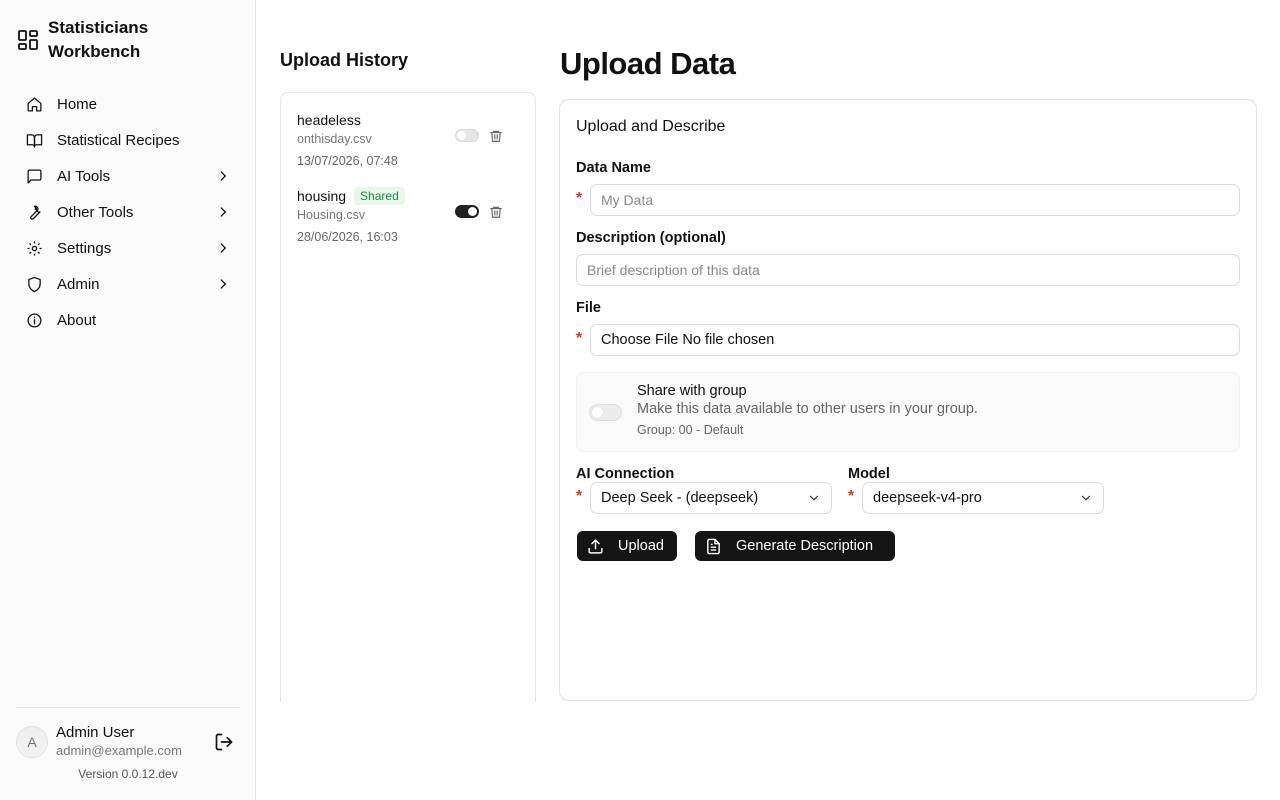  I want to click on generate-description-button: Generate Description, so click(795, 546).